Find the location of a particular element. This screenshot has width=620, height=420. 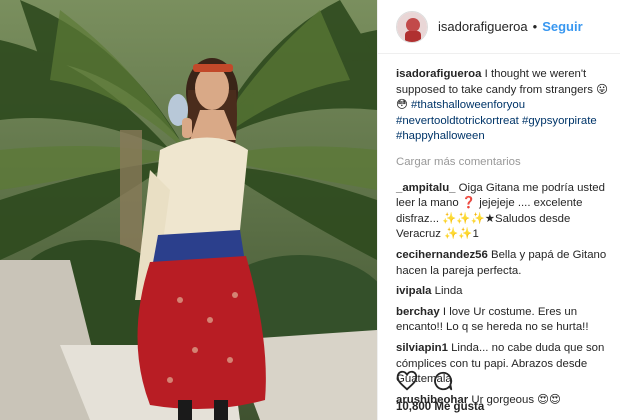

post-header: isadorafigueroa • Seguir is located at coordinates (499, 27).